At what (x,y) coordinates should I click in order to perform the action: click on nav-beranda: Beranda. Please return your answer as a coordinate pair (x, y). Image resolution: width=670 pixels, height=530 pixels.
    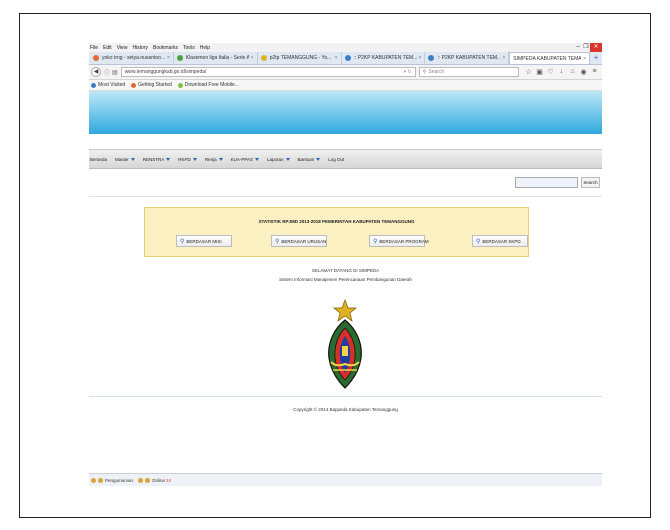
    Looking at the image, I should click on (98, 159).